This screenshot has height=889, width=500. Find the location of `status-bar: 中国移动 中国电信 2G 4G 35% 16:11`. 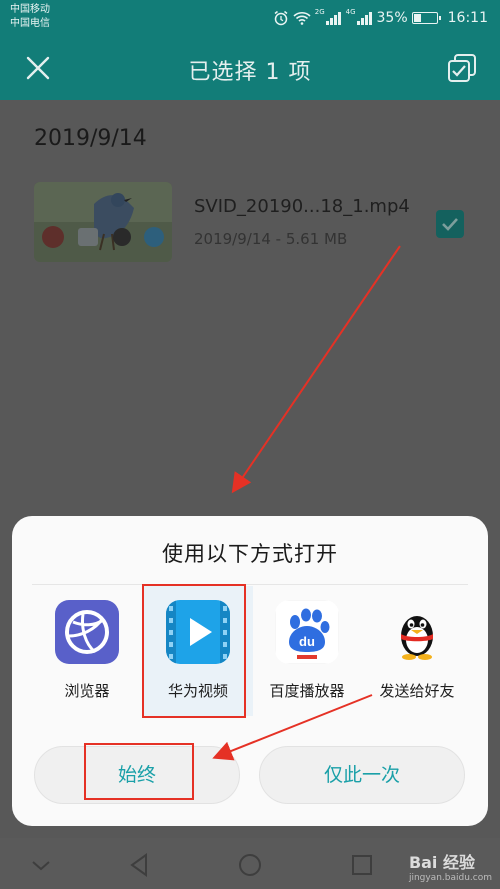

status-bar: 中国移动 中国电信 2G 4G 35% 16:11 is located at coordinates (250, 18).